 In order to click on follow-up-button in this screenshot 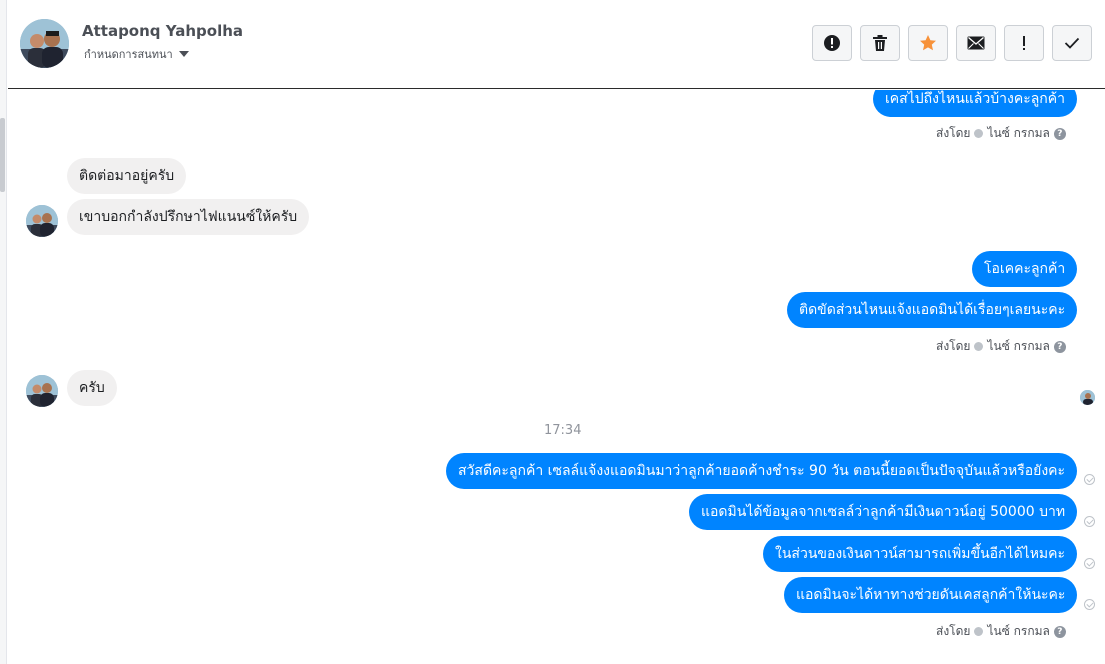, I will do `click(1024, 43)`.